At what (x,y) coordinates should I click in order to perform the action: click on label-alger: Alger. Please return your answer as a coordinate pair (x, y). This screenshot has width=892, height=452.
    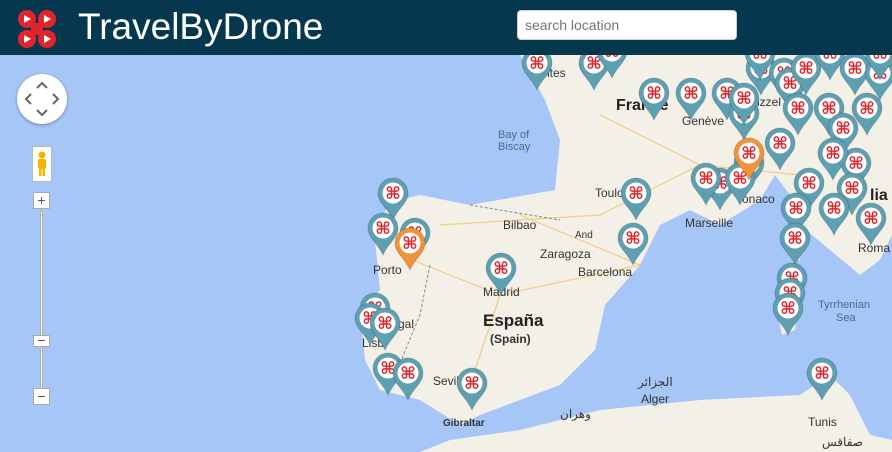
    Looking at the image, I should click on (655, 399).